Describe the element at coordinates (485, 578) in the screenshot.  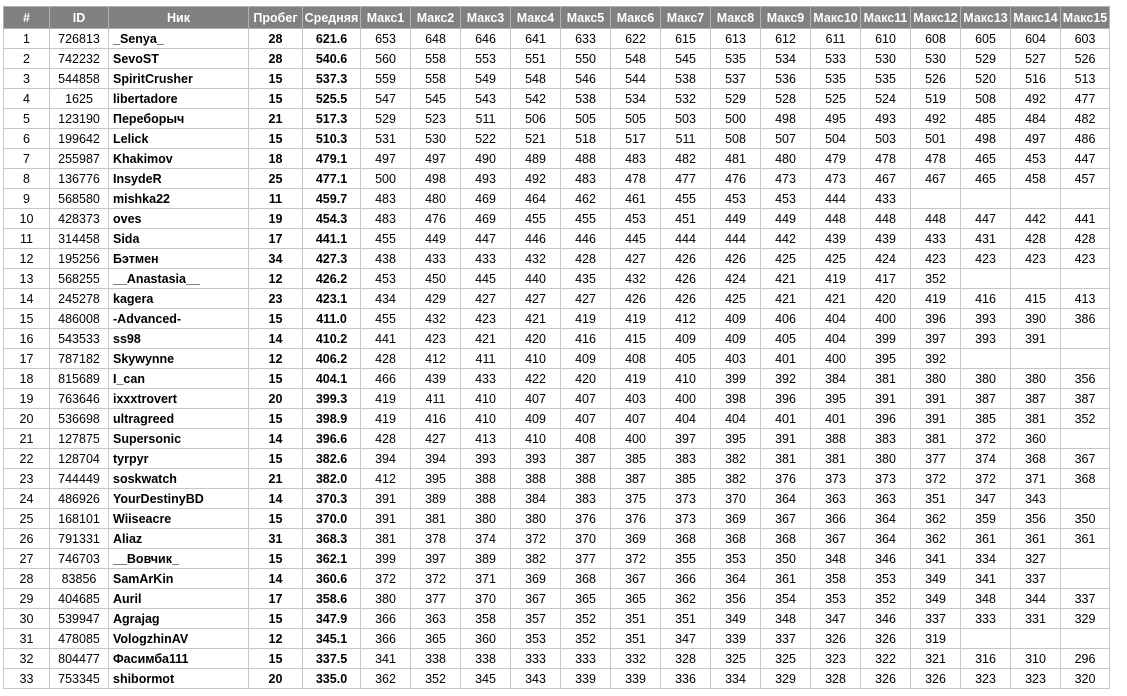
I see `max-cell: 371` at that location.